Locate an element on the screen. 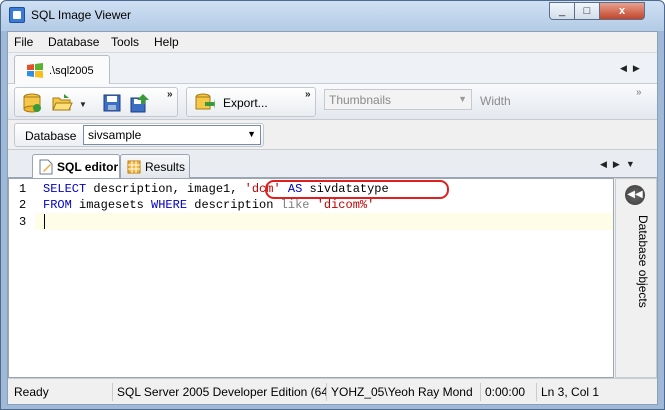 The height and width of the screenshot is (410, 665). text-caret is located at coordinates (44, 221).